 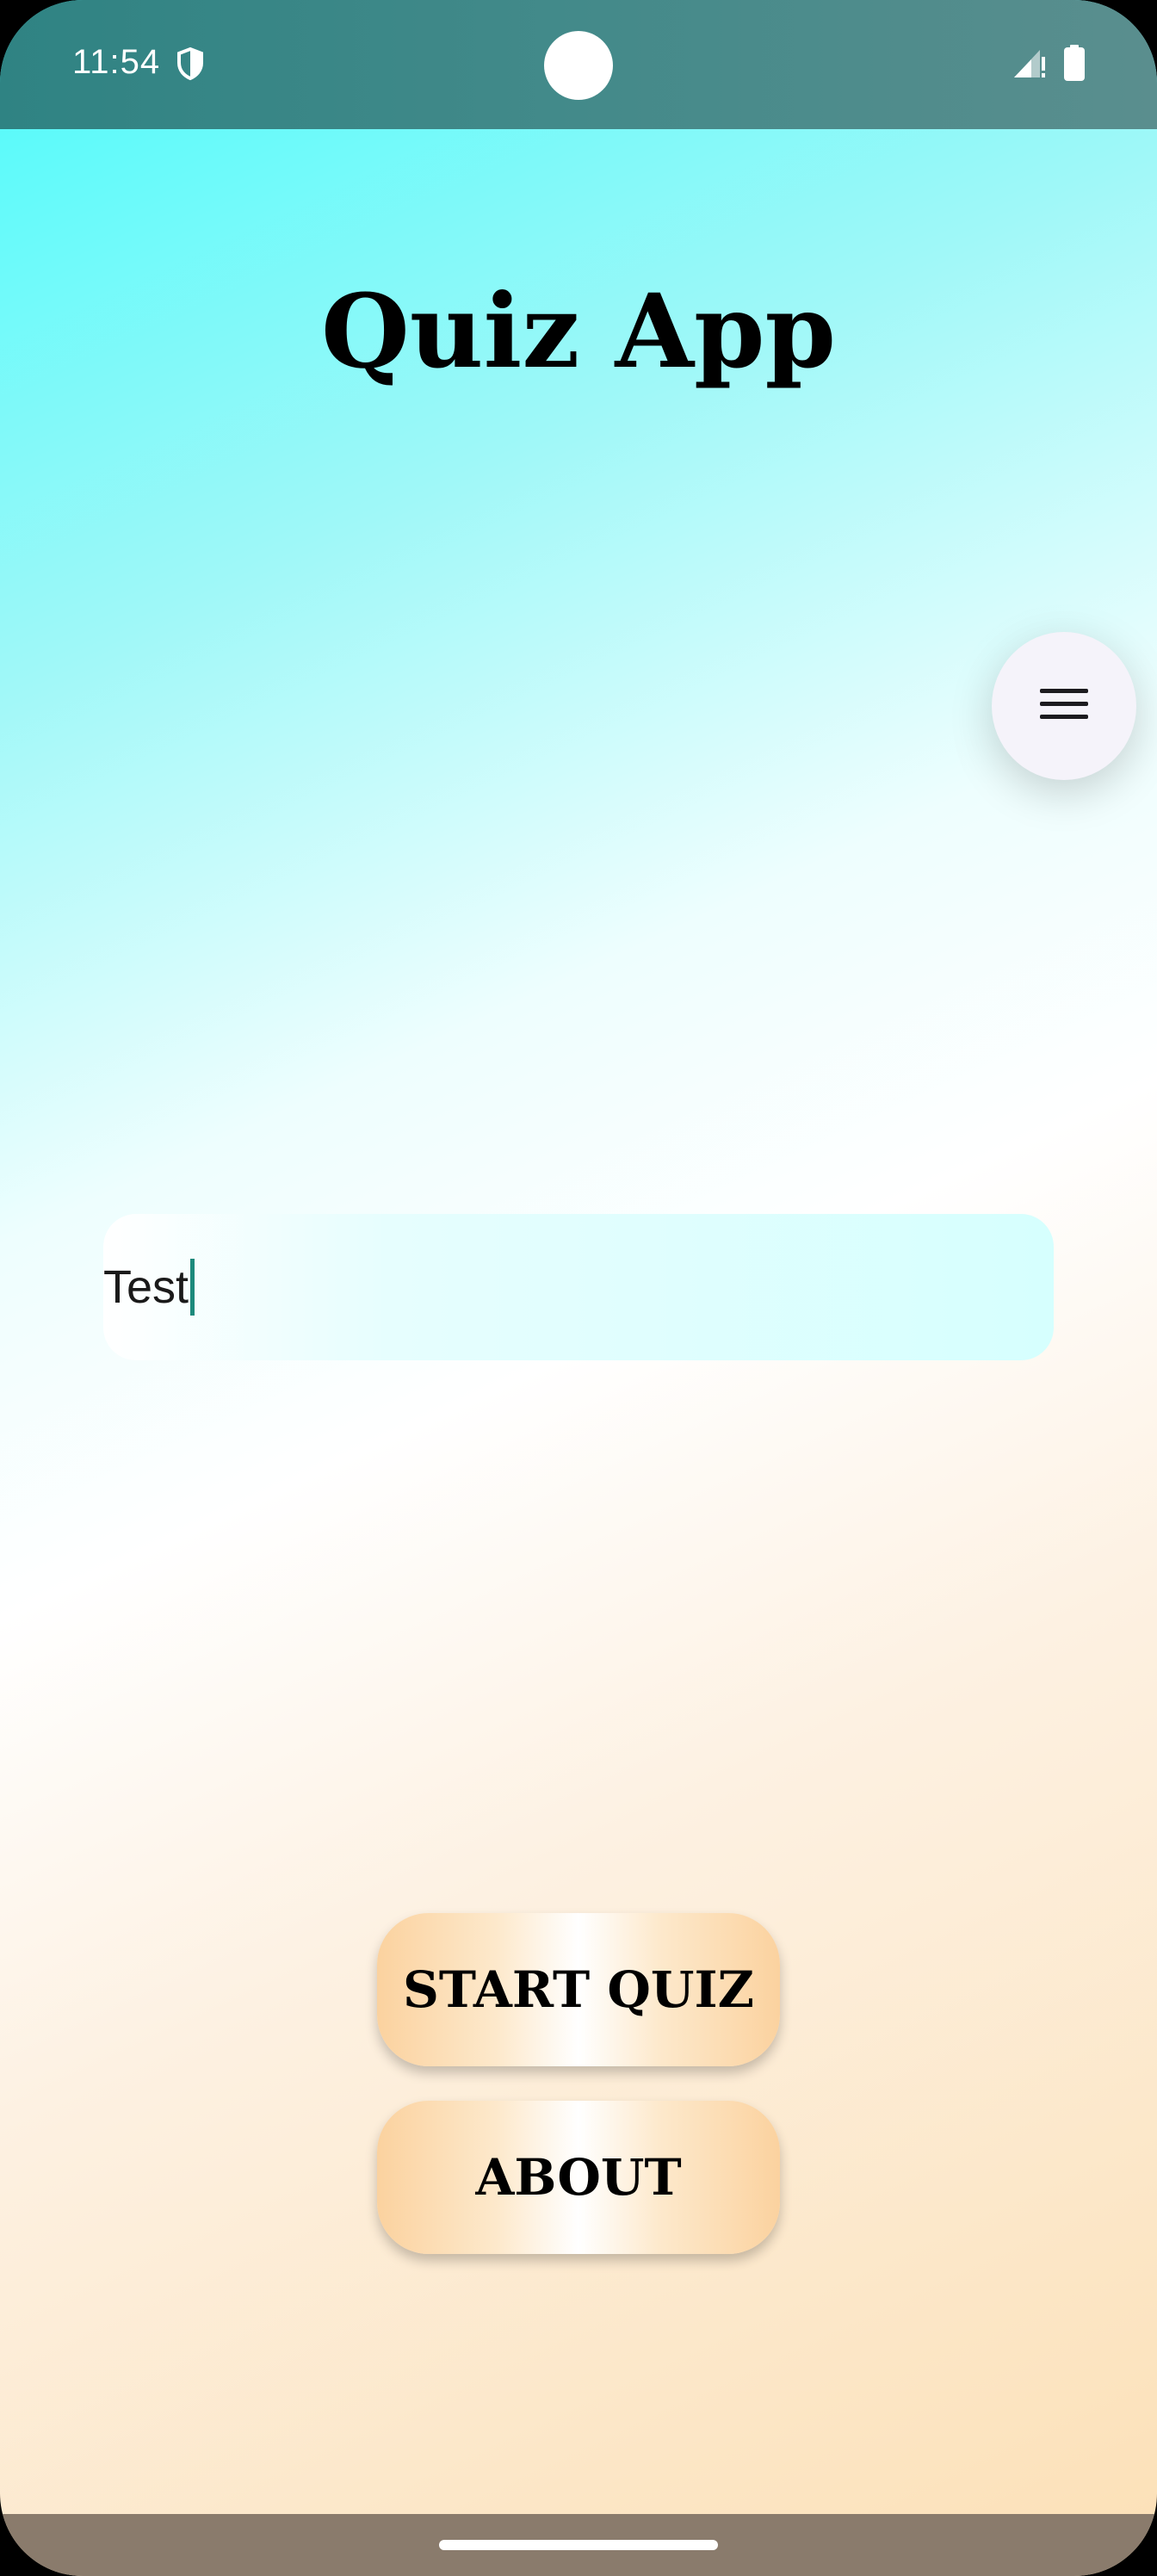 I want to click on start-quiz-button: START QUIZ, so click(x=579, y=1990).